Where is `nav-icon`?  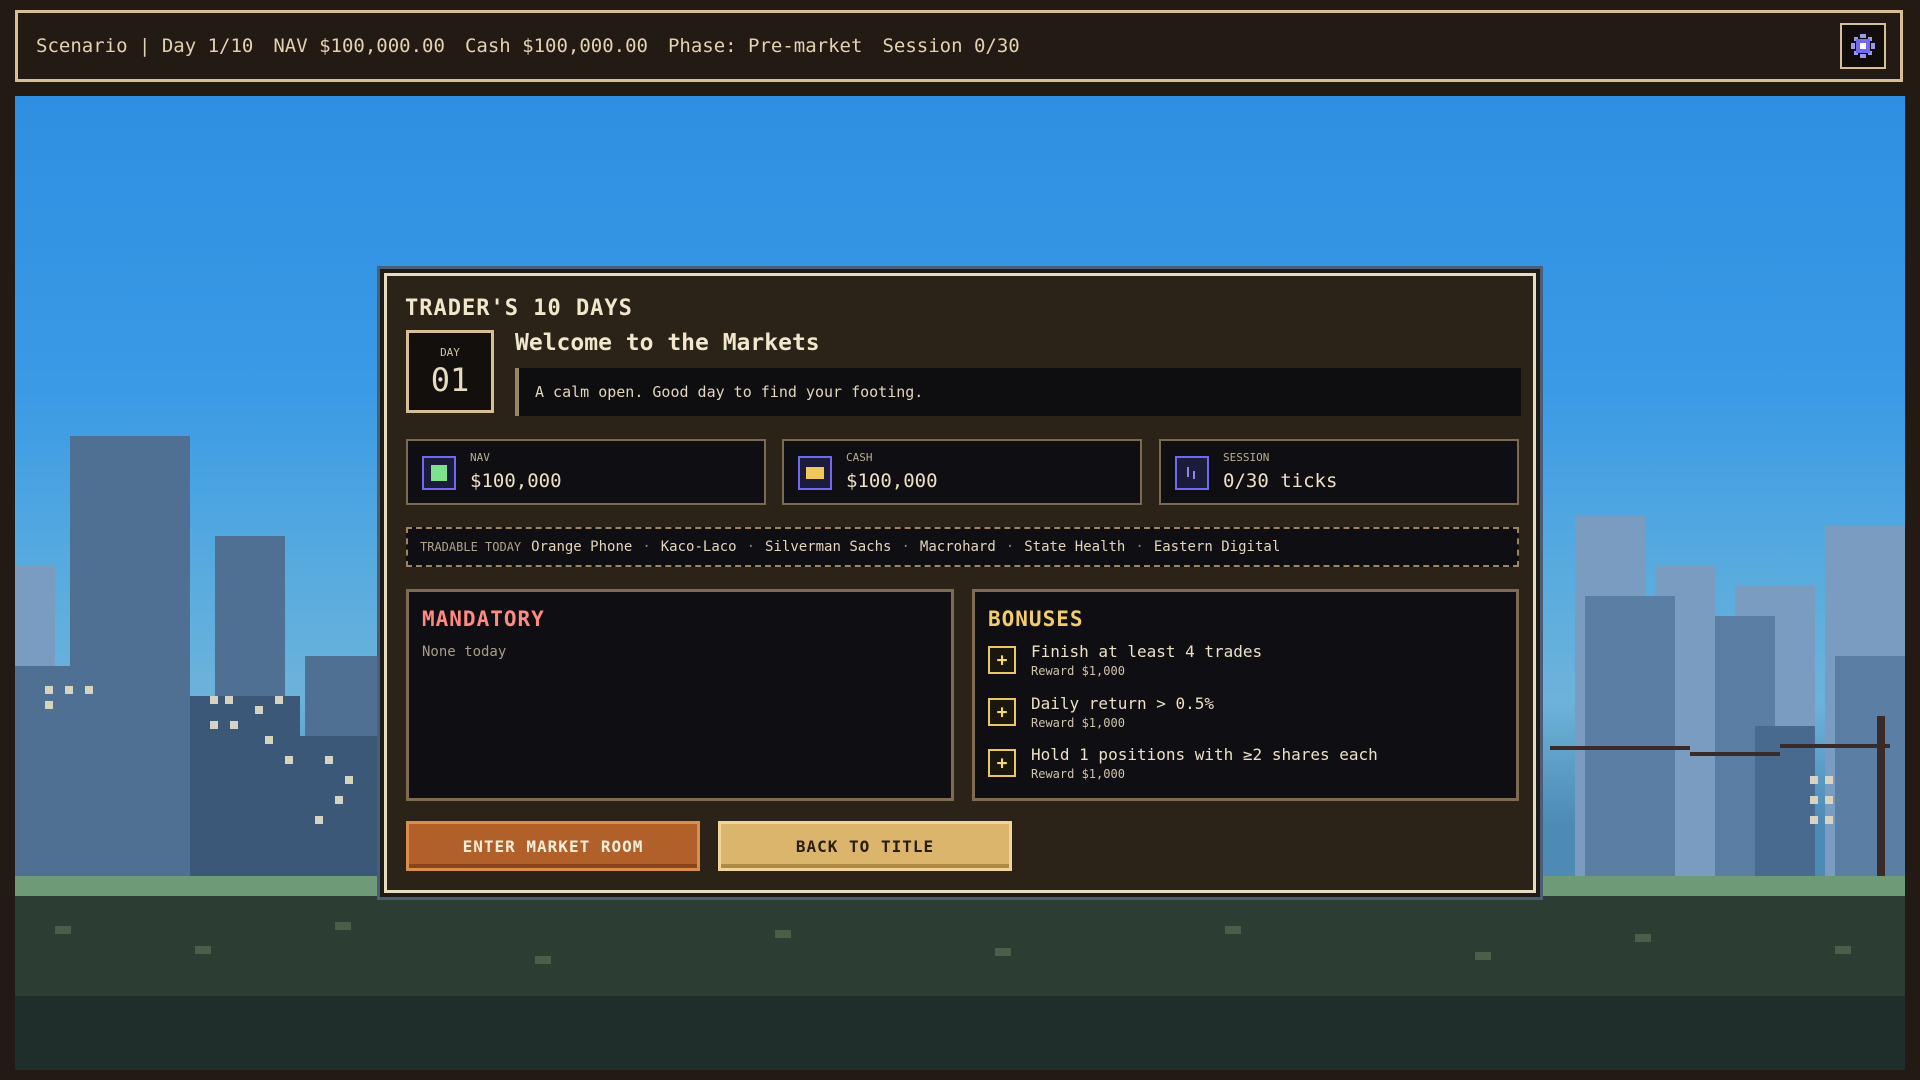 nav-icon is located at coordinates (439, 473).